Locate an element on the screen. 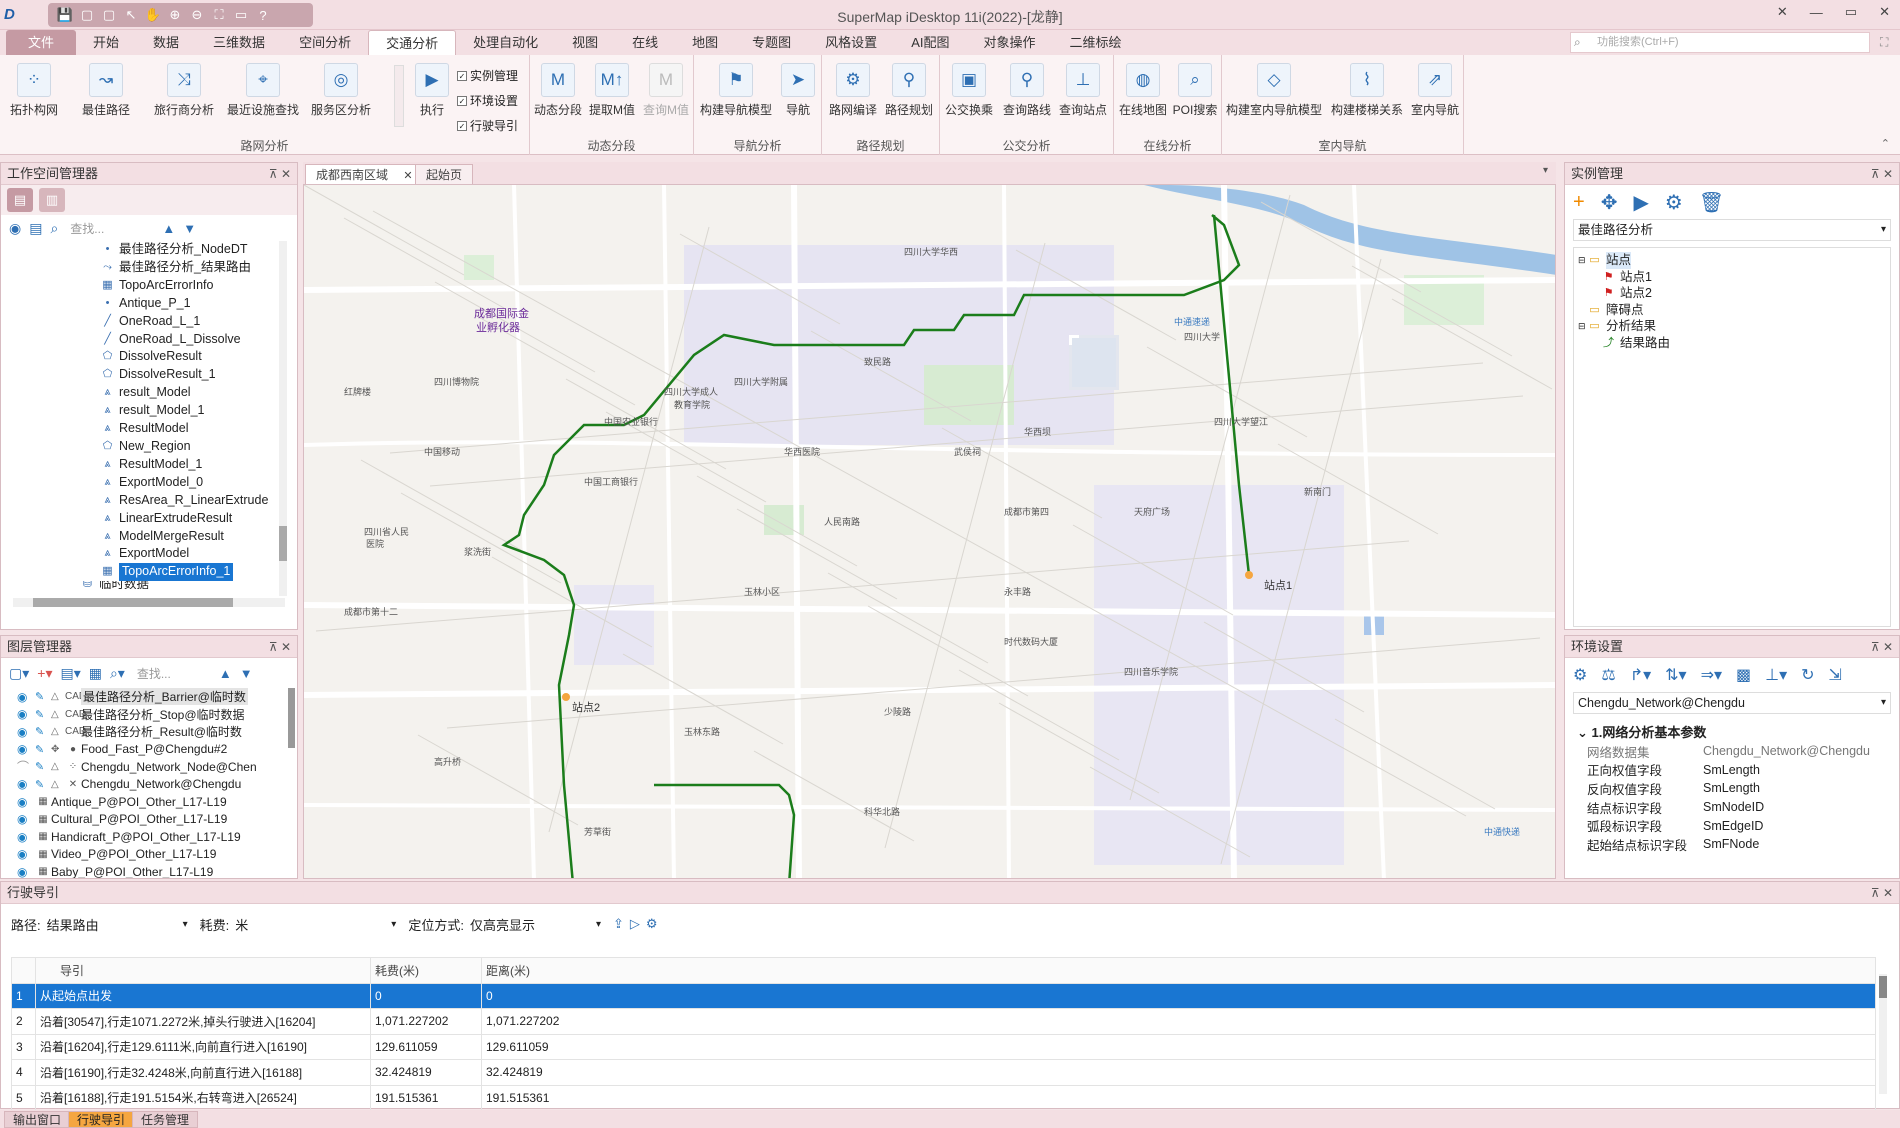 This screenshot has width=1900, height=1128. layer-row: ◉ ▦ Baby_P@POI_Other_L17-L19 is located at coordinates (149, 870).